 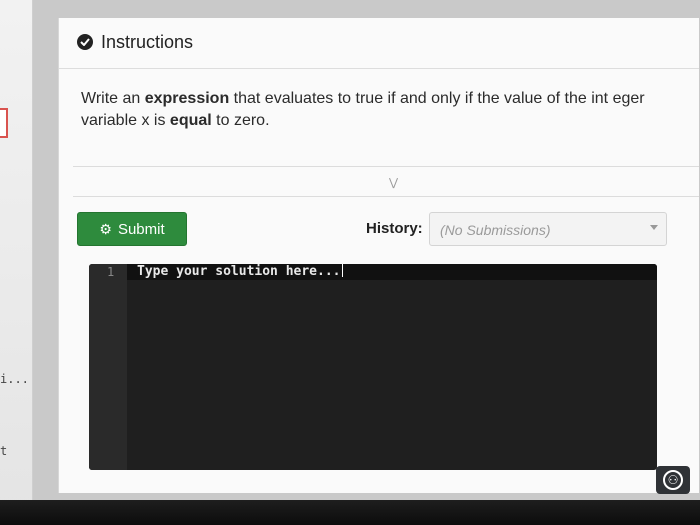 What do you see at coordinates (393, 182) in the screenshot?
I see `double-chevron-down-icon: ⋁` at bounding box center [393, 182].